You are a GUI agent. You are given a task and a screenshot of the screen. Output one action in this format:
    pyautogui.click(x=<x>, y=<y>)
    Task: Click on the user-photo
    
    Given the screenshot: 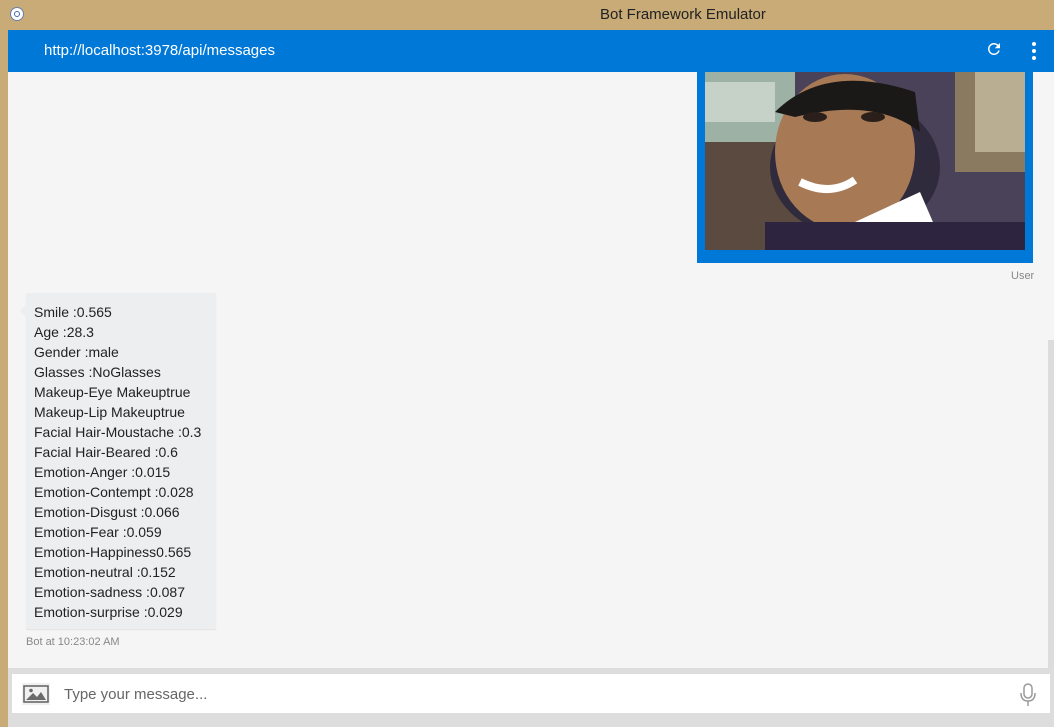 What is the action you would take?
    pyautogui.click(x=865, y=161)
    